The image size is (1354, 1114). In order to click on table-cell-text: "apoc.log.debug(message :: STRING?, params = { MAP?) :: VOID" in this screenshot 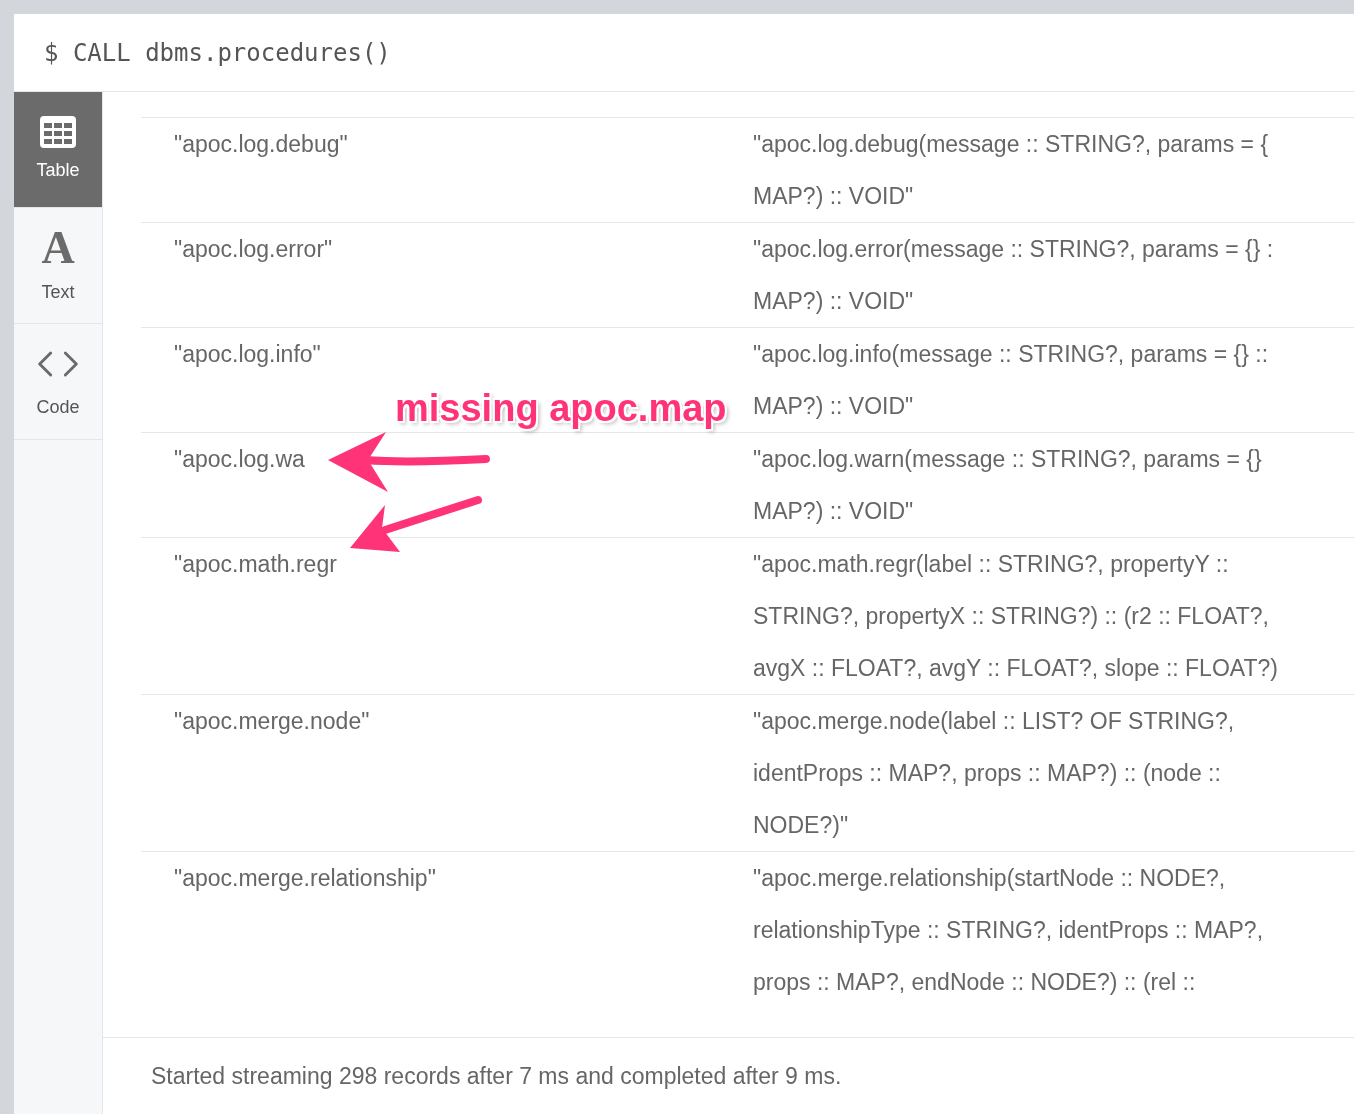, I will do `click(1011, 170)`.